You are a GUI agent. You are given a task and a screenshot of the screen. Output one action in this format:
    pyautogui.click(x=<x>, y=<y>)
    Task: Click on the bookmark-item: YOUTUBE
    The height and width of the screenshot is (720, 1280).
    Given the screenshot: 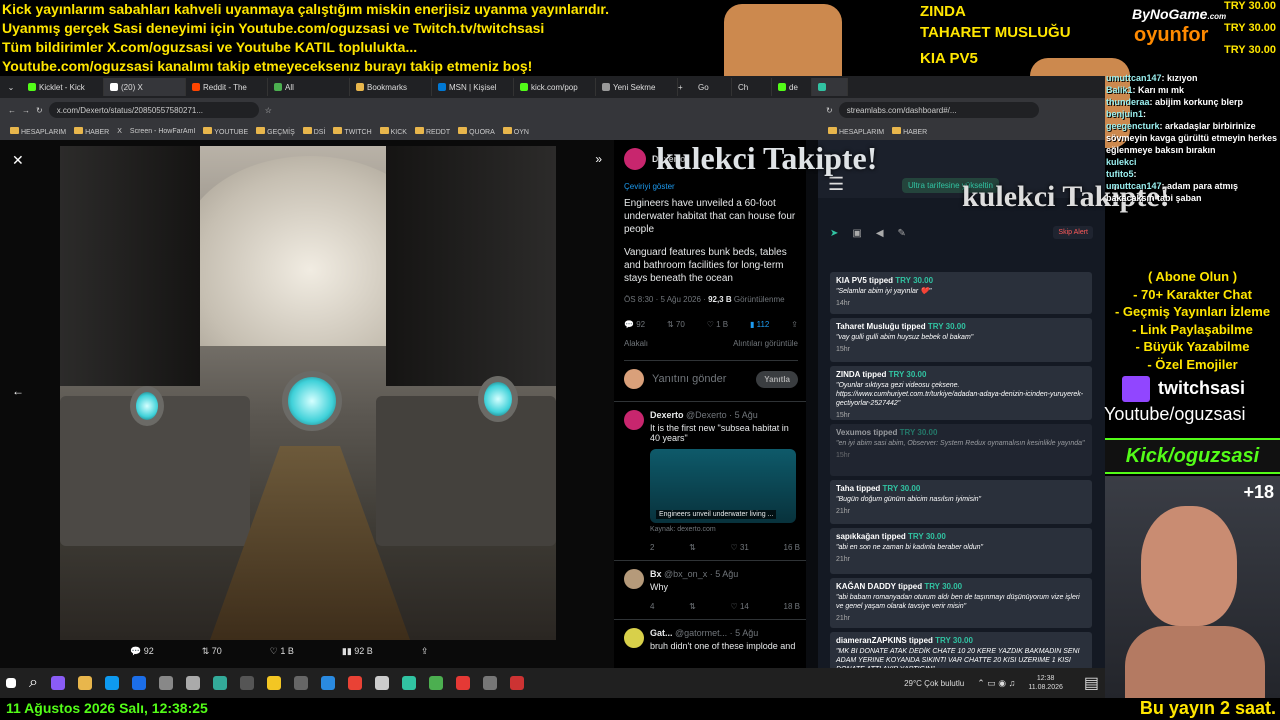 What is the action you would take?
    pyautogui.click(x=225, y=131)
    